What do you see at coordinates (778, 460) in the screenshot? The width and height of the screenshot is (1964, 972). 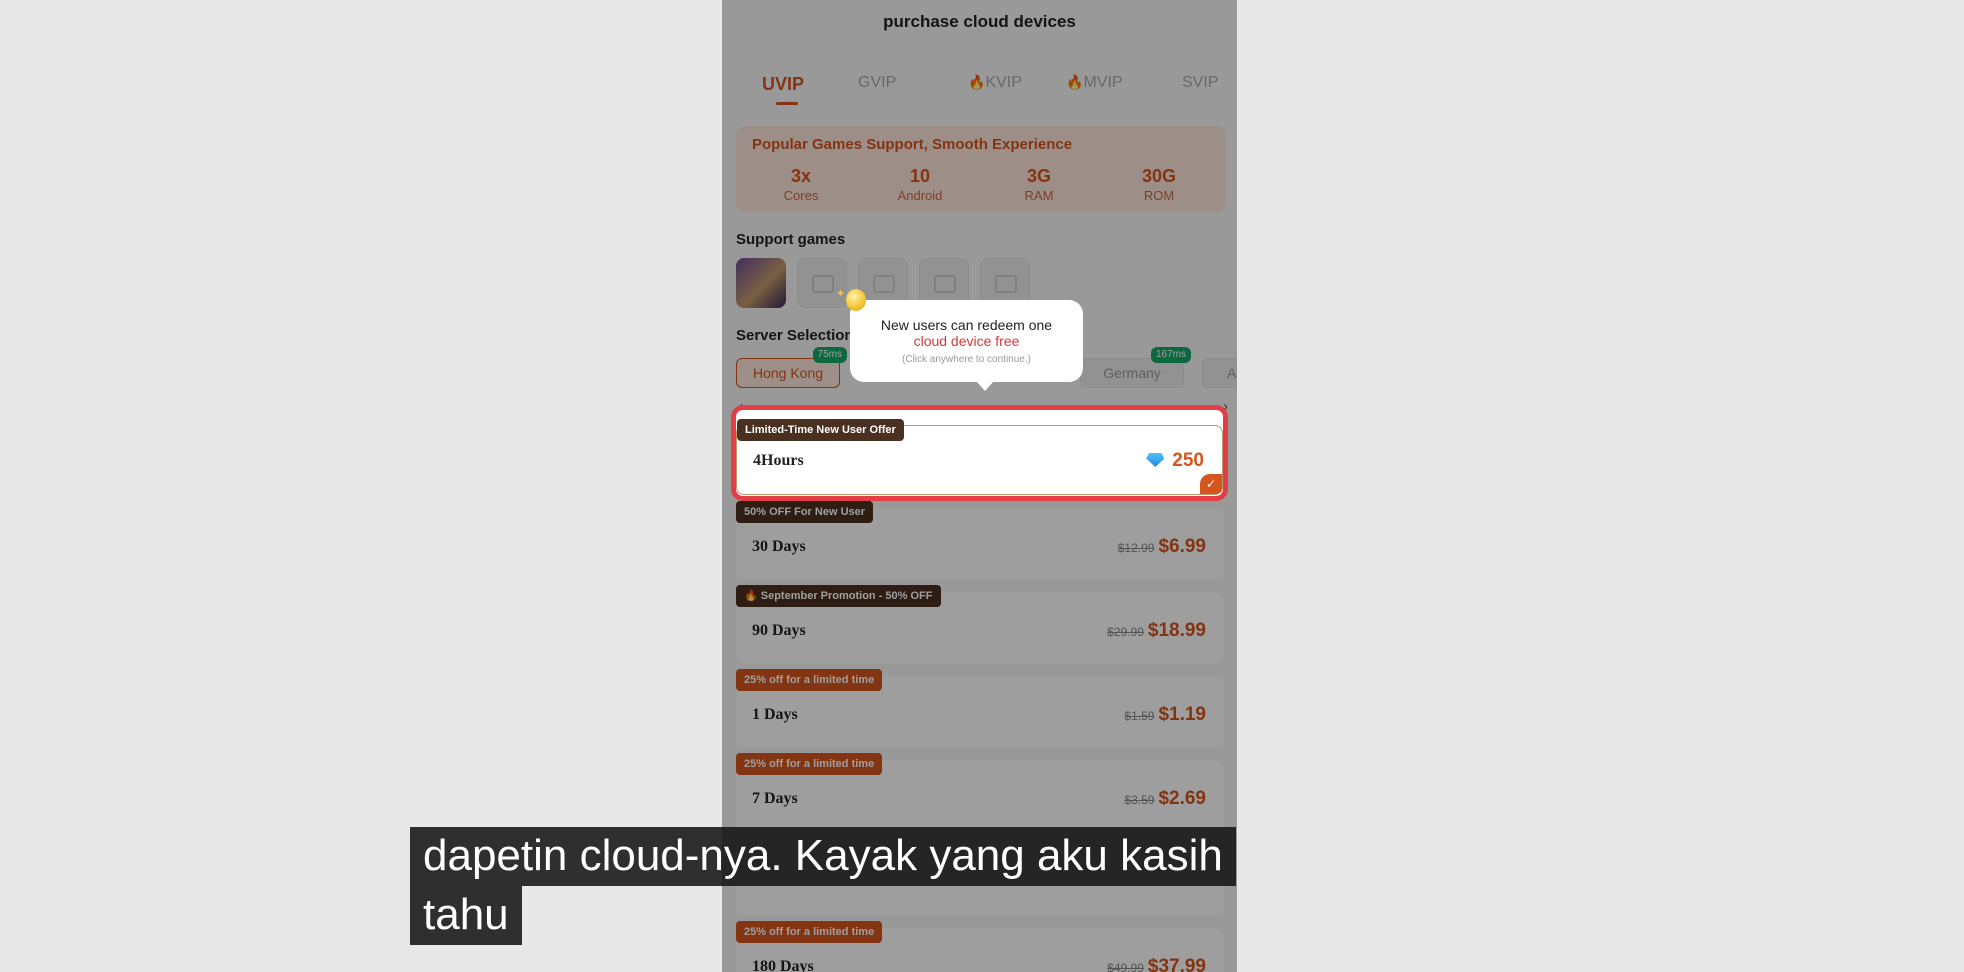 I see `plan-name: 4Hours` at bounding box center [778, 460].